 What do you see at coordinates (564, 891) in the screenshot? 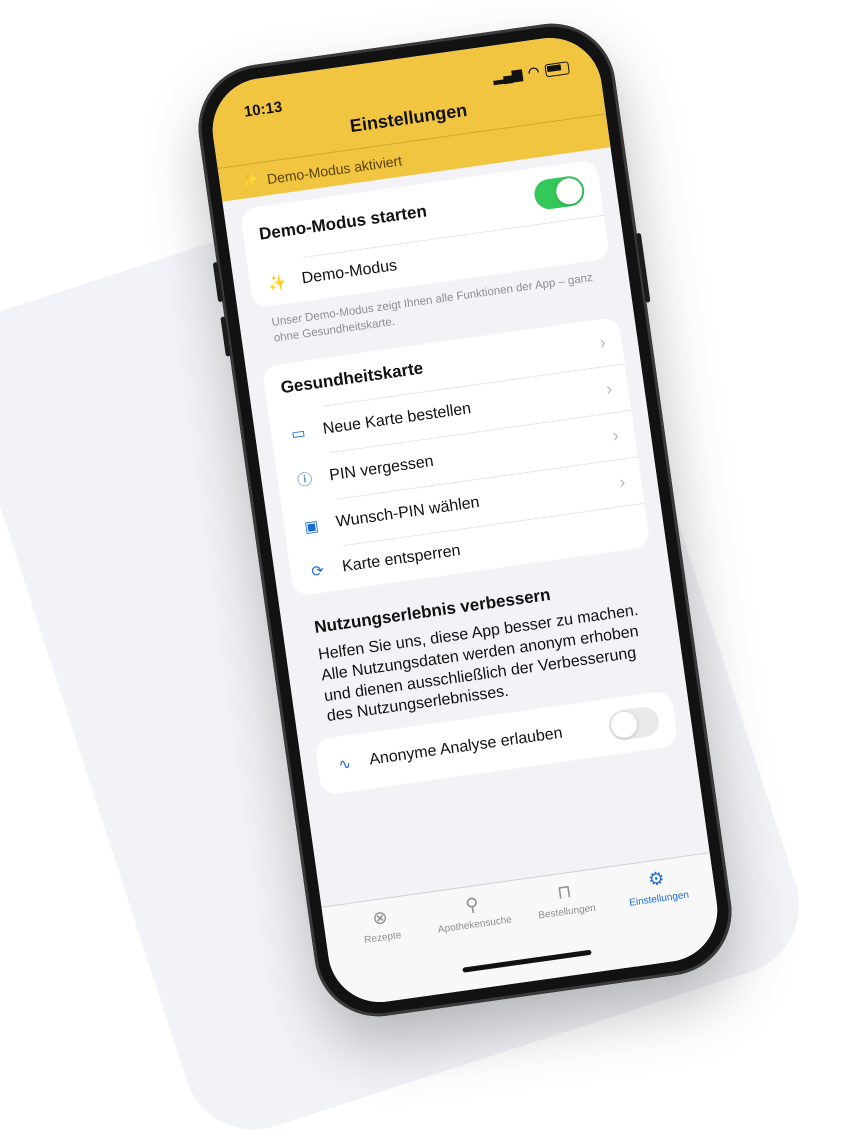
I see `bag-icon: ⊓` at bounding box center [564, 891].